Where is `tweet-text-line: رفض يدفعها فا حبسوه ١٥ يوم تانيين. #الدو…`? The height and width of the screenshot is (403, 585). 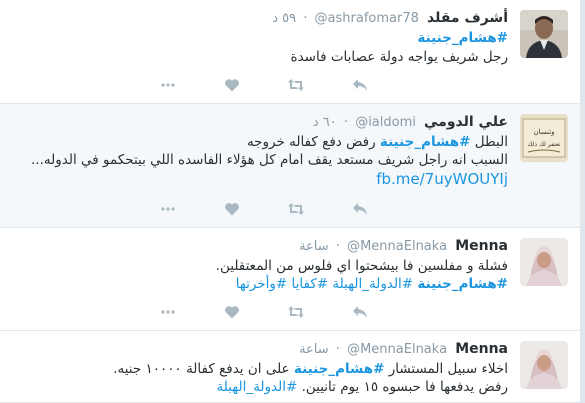
tweet-text-line: رفض يدفعها فا حبسوه ١٥ يوم تانيين. #الدو… is located at coordinates (362, 387).